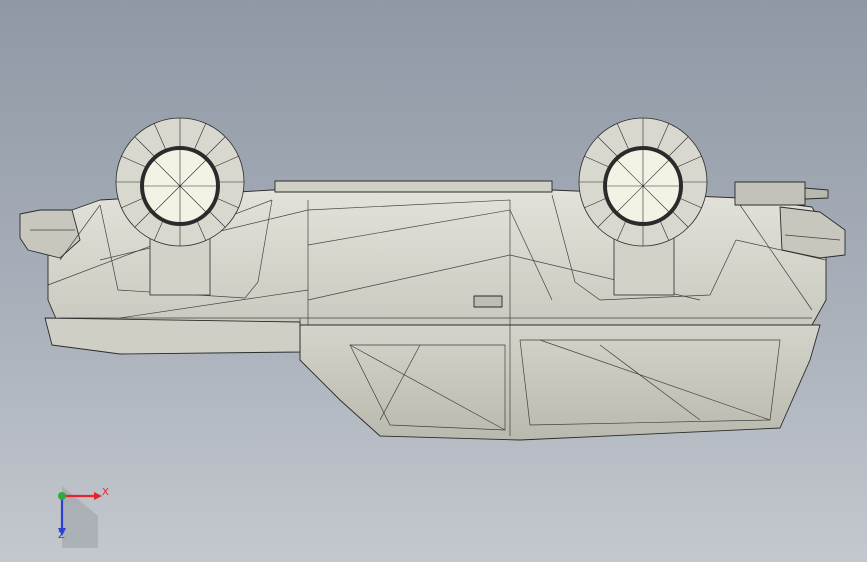 The image size is (867, 562). What do you see at coordinates (105, 492) in the screenshot?
I see `x-axis-label: X` at bounding box center [105, 492].